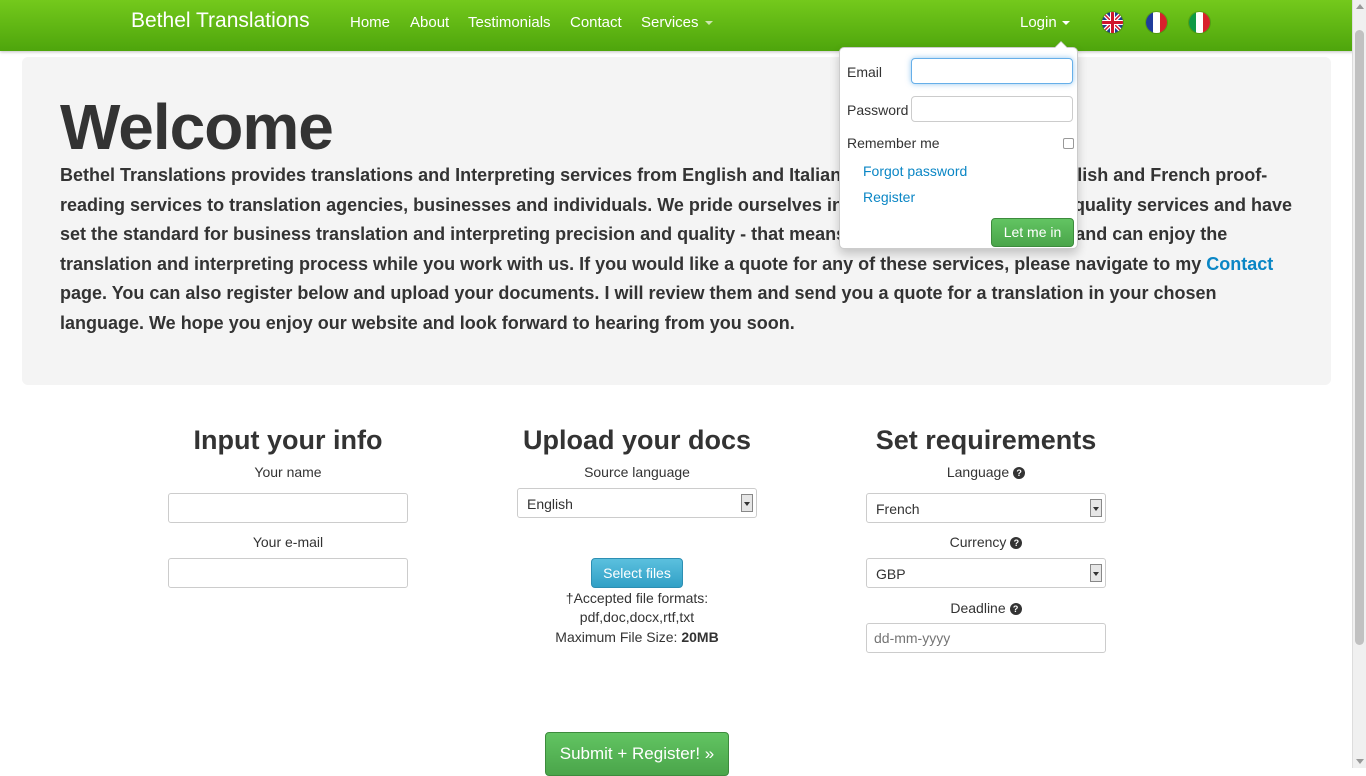 This screenshot has width=1366, height=776. I want to click on your-name-label: Your name, so click(288, 472).